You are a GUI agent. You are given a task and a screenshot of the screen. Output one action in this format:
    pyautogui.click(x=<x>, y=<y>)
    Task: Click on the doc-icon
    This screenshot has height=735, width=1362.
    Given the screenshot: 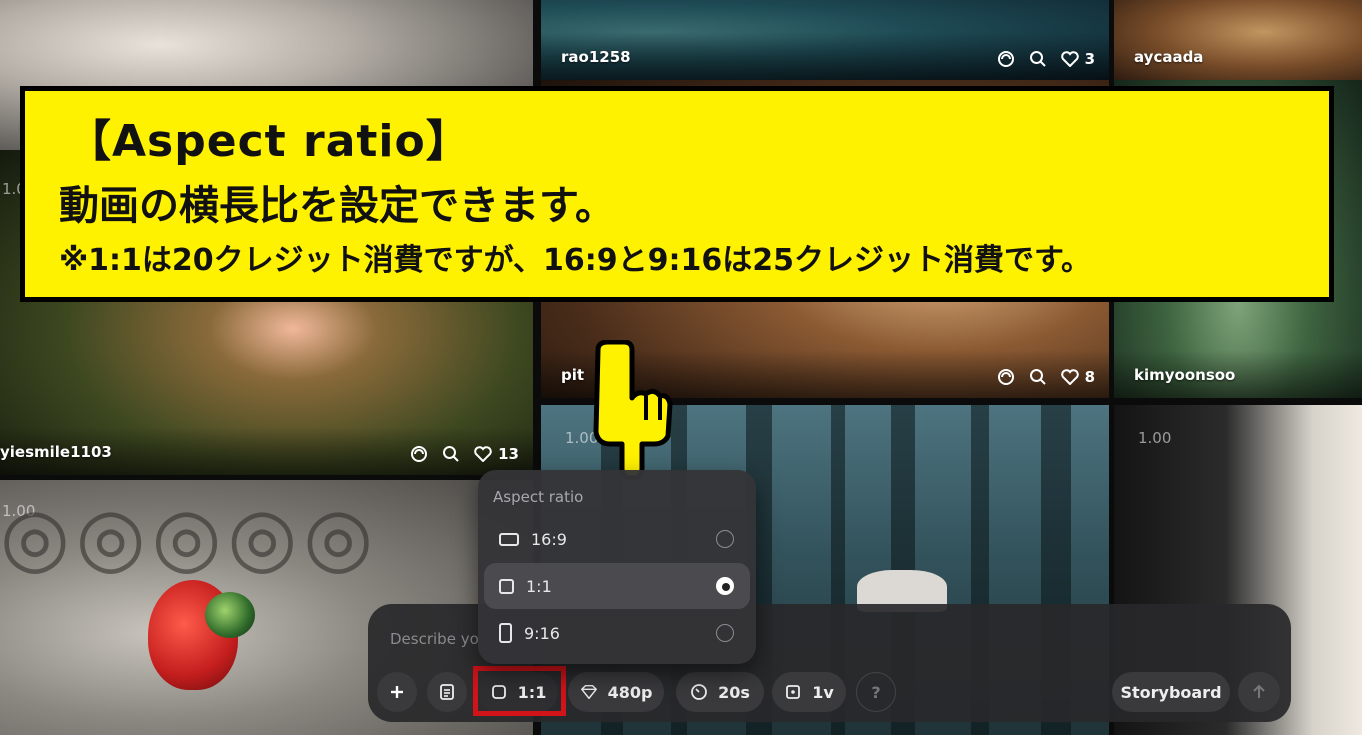 What is the action you would take?
    pyautogui.click(x=447, y=692)
    